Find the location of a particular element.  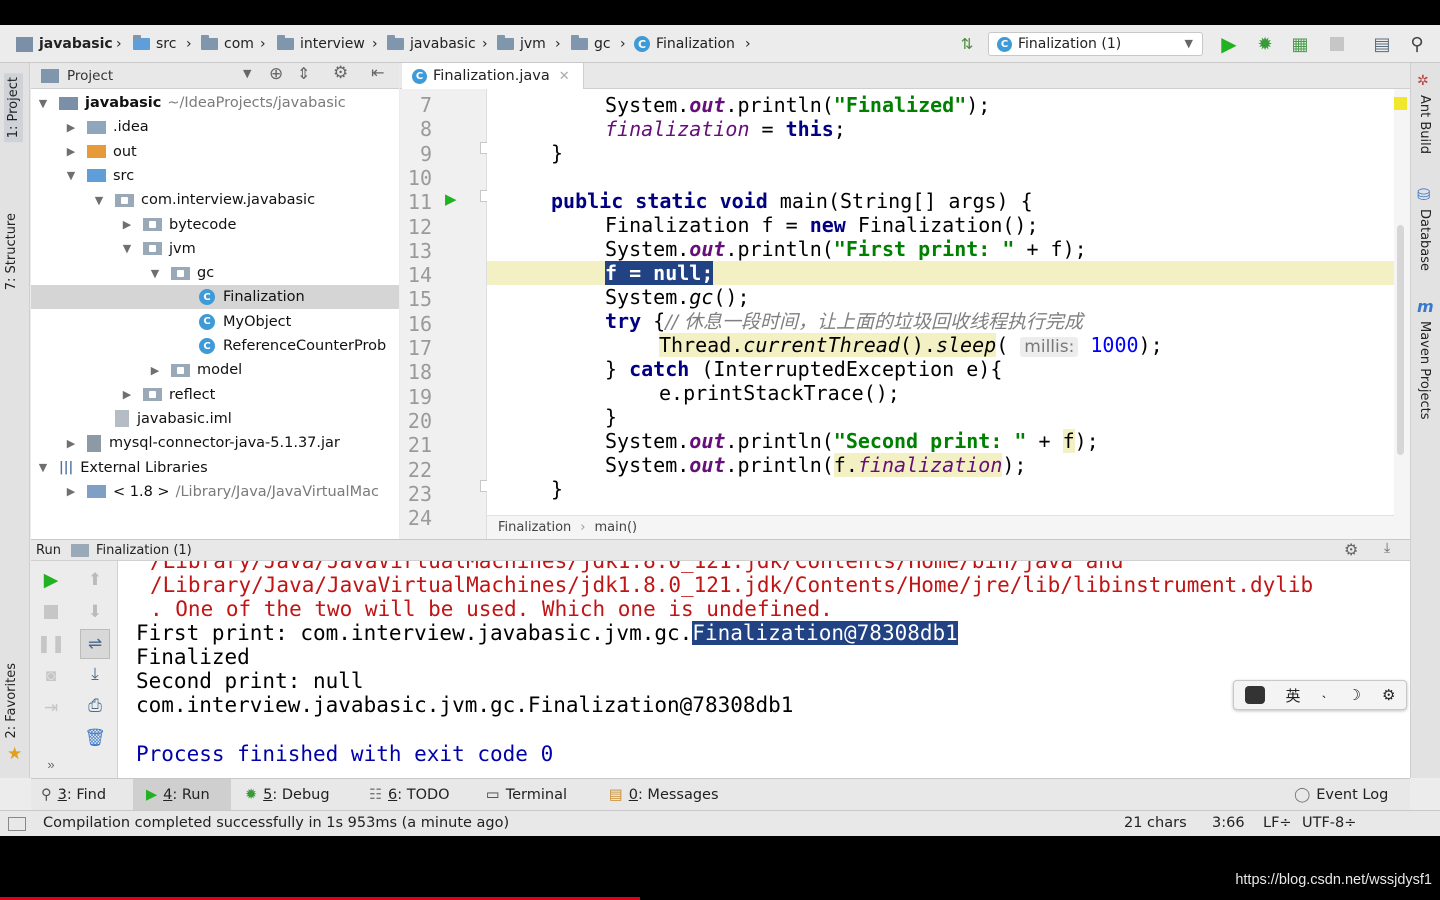

crumb-project: javabasic is located at coordinates (64, 44).